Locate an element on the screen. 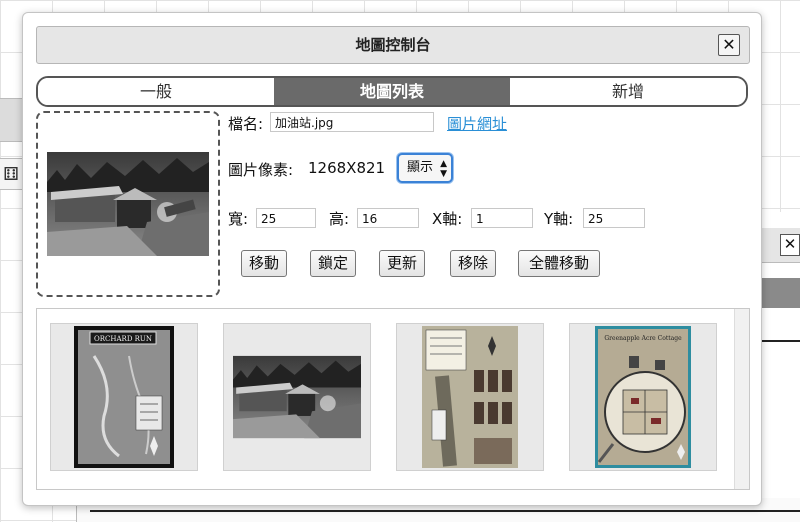 The image size is (800, 522). dice-icon: ⚅ is located at coordinates (11, 174).